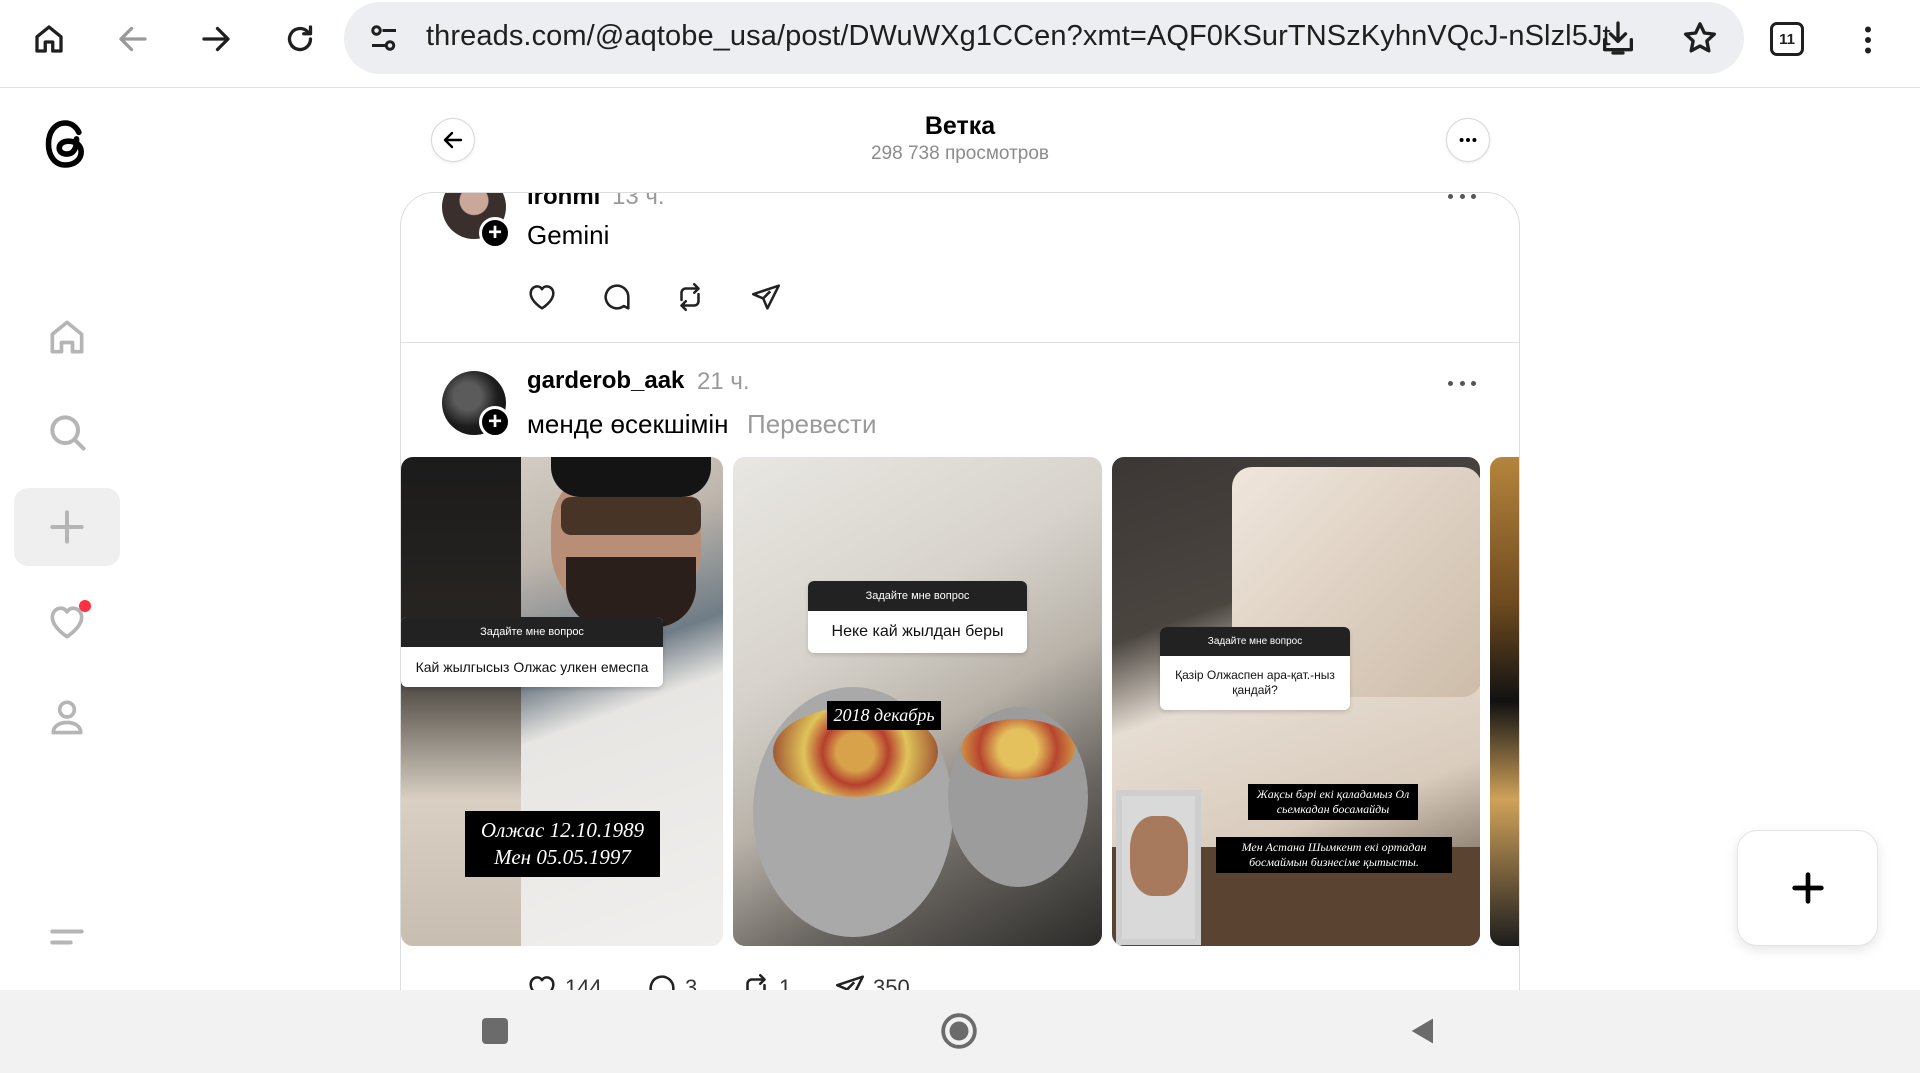 The width and height of the screenshot is (1920, 1073). What do you see at coordinates (1868, 40) in the screenshot?
I see `overflow-menu-icon` at bounding box center [1868, 40].